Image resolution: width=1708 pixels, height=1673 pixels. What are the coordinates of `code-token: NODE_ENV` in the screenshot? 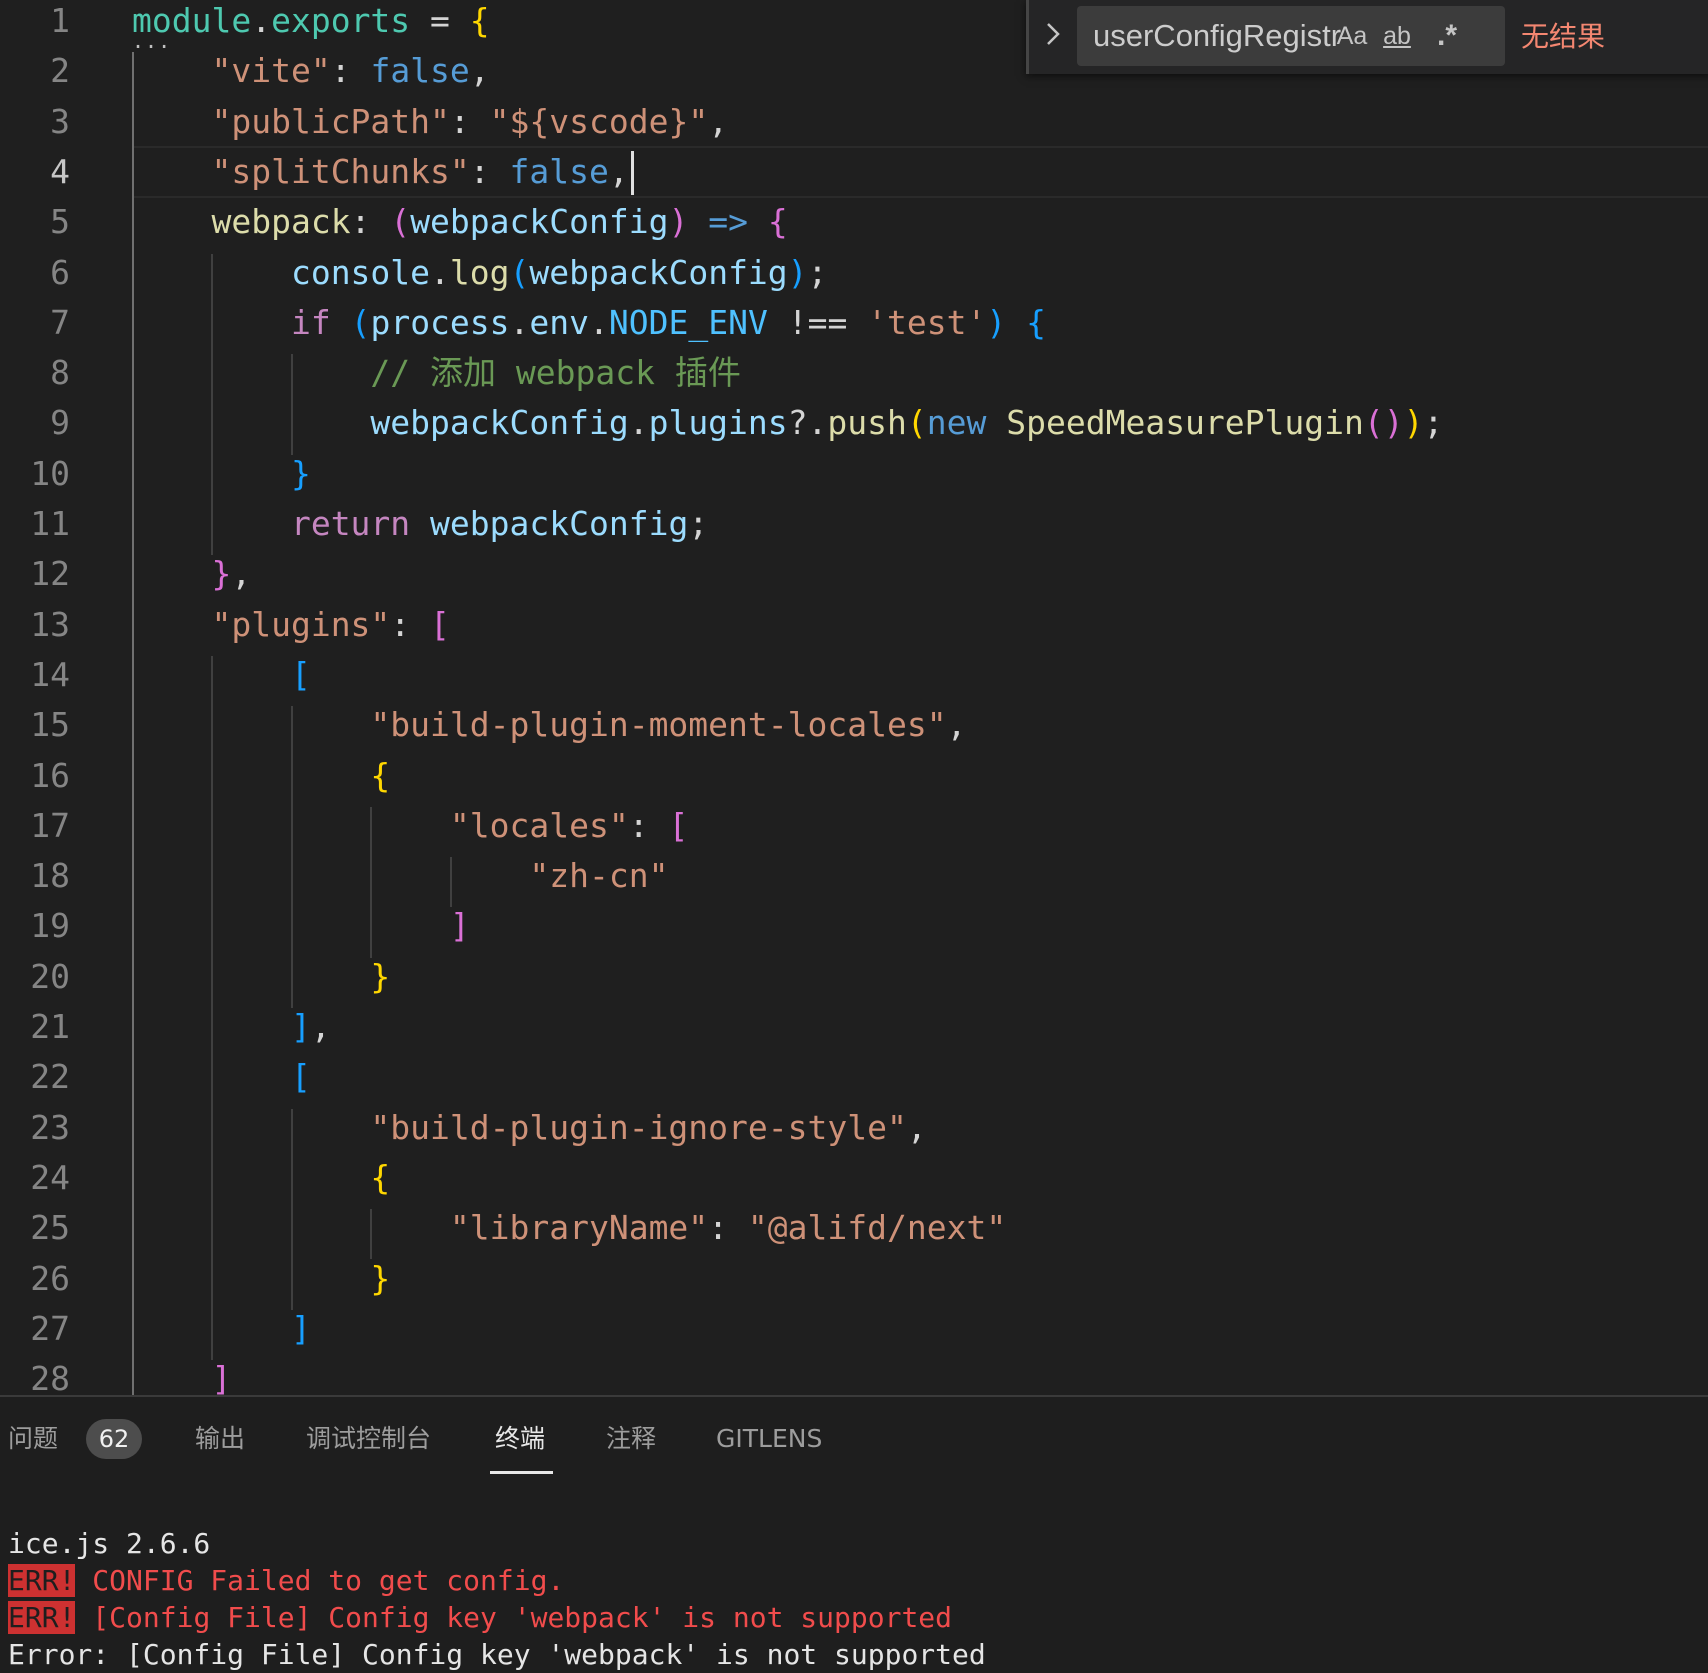 It's located at (688, 322).